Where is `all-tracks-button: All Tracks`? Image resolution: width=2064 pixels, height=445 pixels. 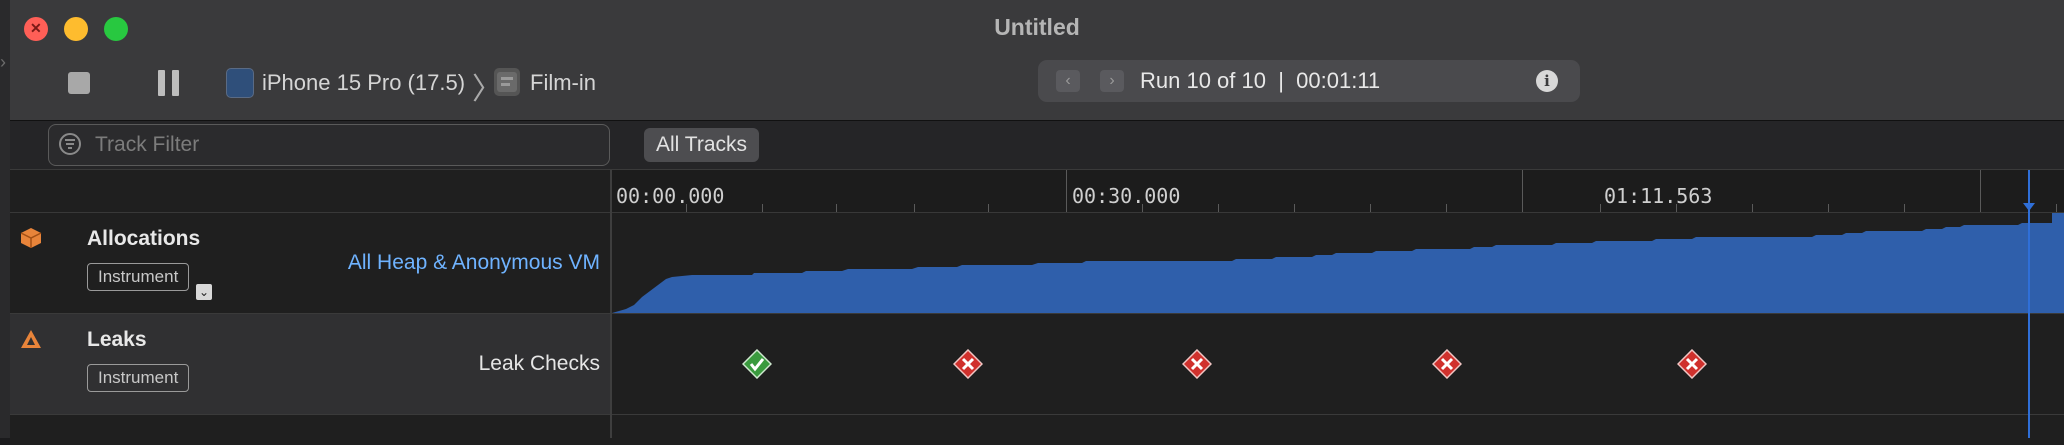
all-tracks-button: All Tracks is located at coordinates (702, 145).